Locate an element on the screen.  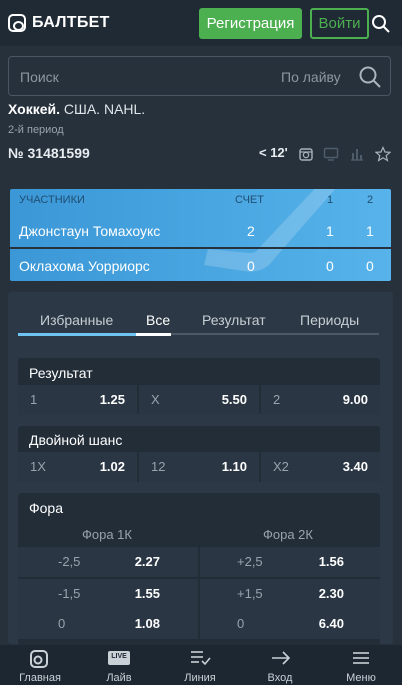
odds-cell: 1 1.25 is located at coordinates (77, 400).